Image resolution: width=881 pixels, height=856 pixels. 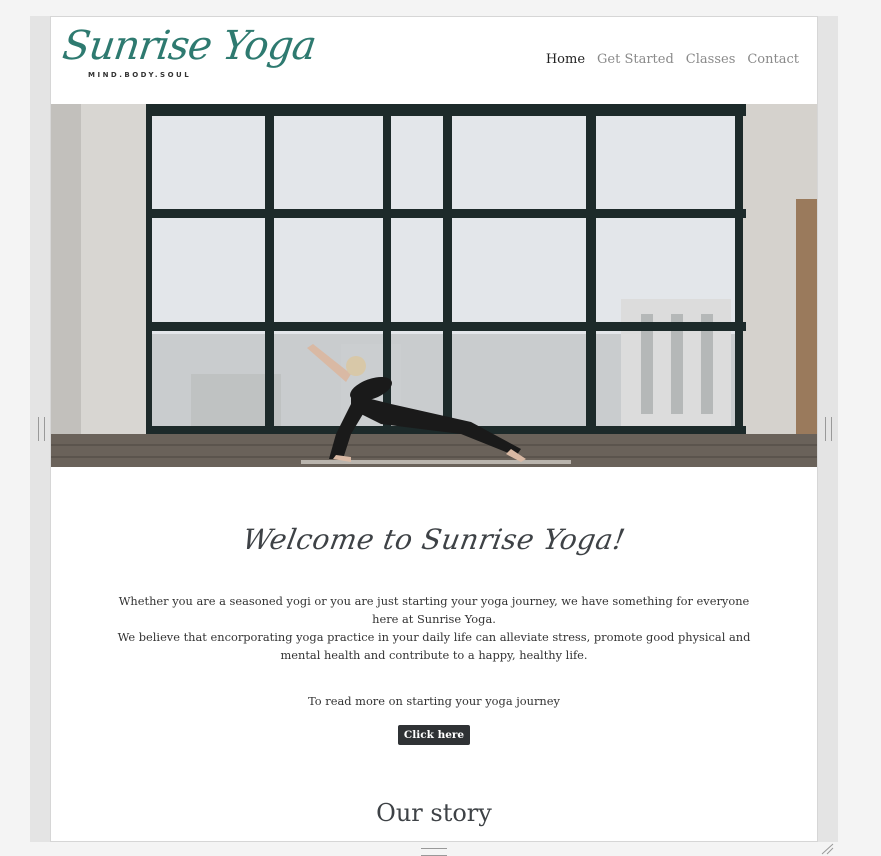 What do you see at coordinates (773, 59) in the screenshot?
I see `nav-contact: Contact` at bounding box center [773, 59].